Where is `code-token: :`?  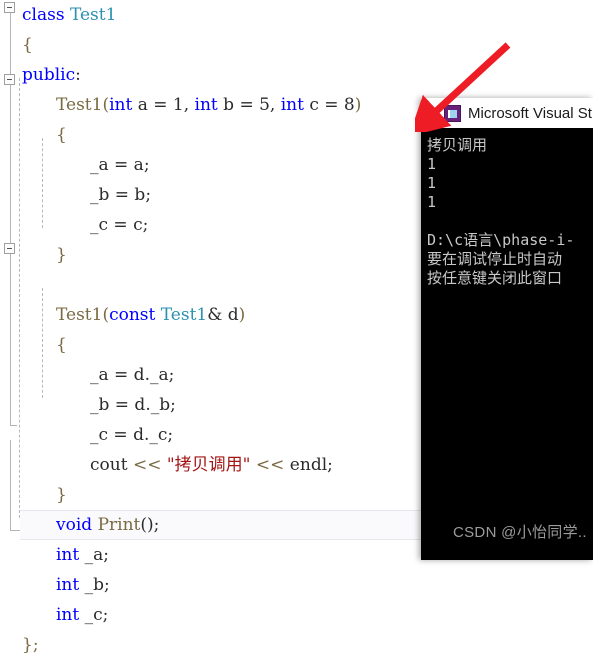
code-token: : is located at coordinates (78, 75).